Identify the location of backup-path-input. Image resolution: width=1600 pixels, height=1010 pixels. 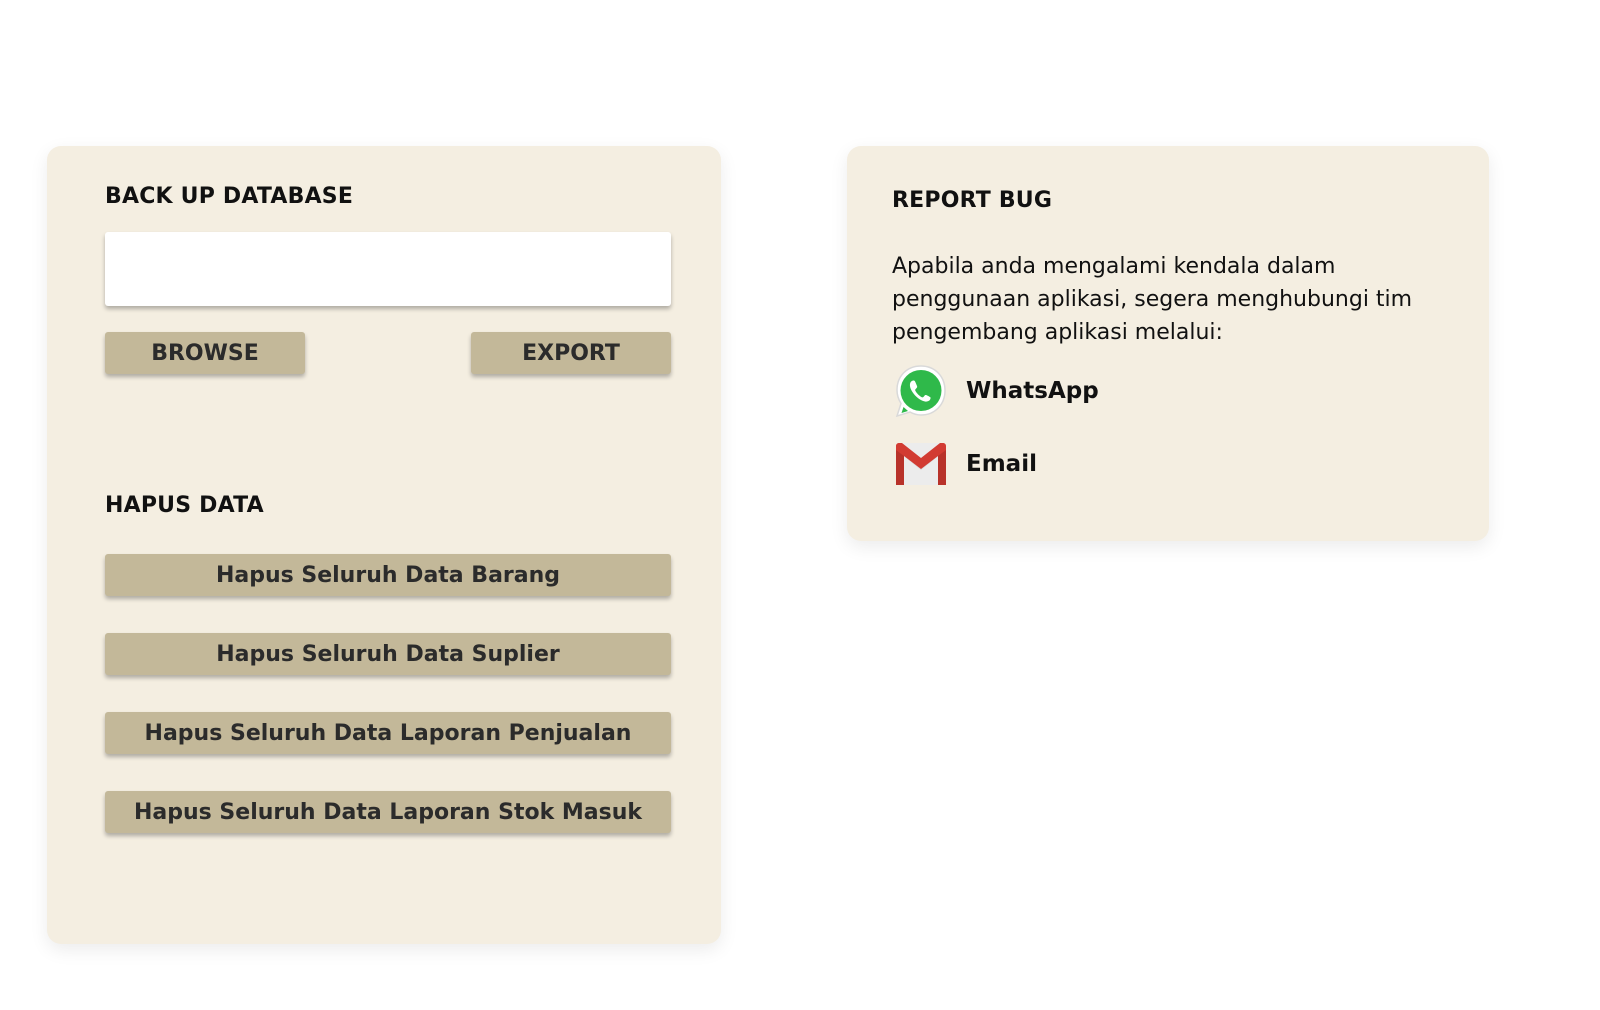
(388, 269).